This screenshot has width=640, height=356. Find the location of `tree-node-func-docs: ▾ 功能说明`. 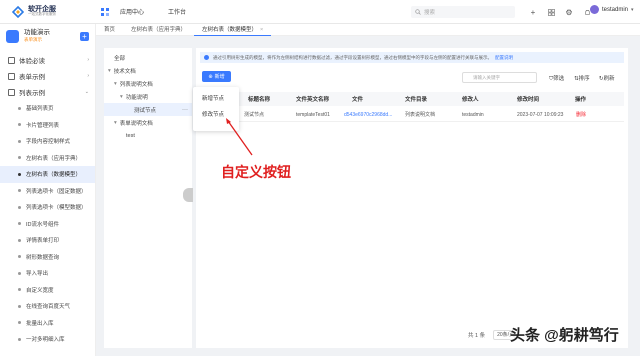

tree-node-func-docs: ▾ 功能说明 is located at coordinates (148, 96).